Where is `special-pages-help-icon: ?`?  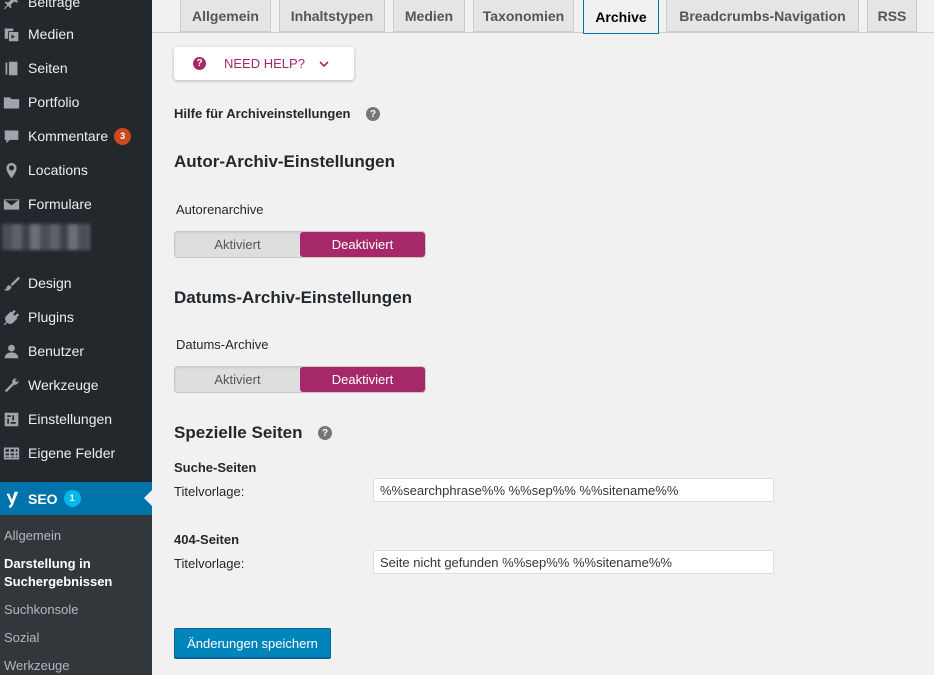 special-pages-help-icon: ? is located at coordinates (325, 433).